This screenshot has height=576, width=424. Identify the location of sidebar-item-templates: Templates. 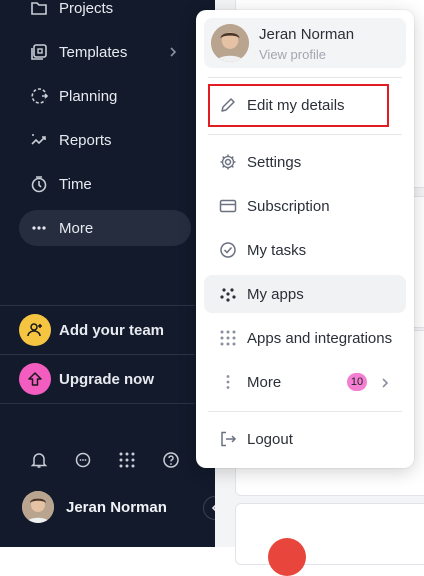
(105, 52).